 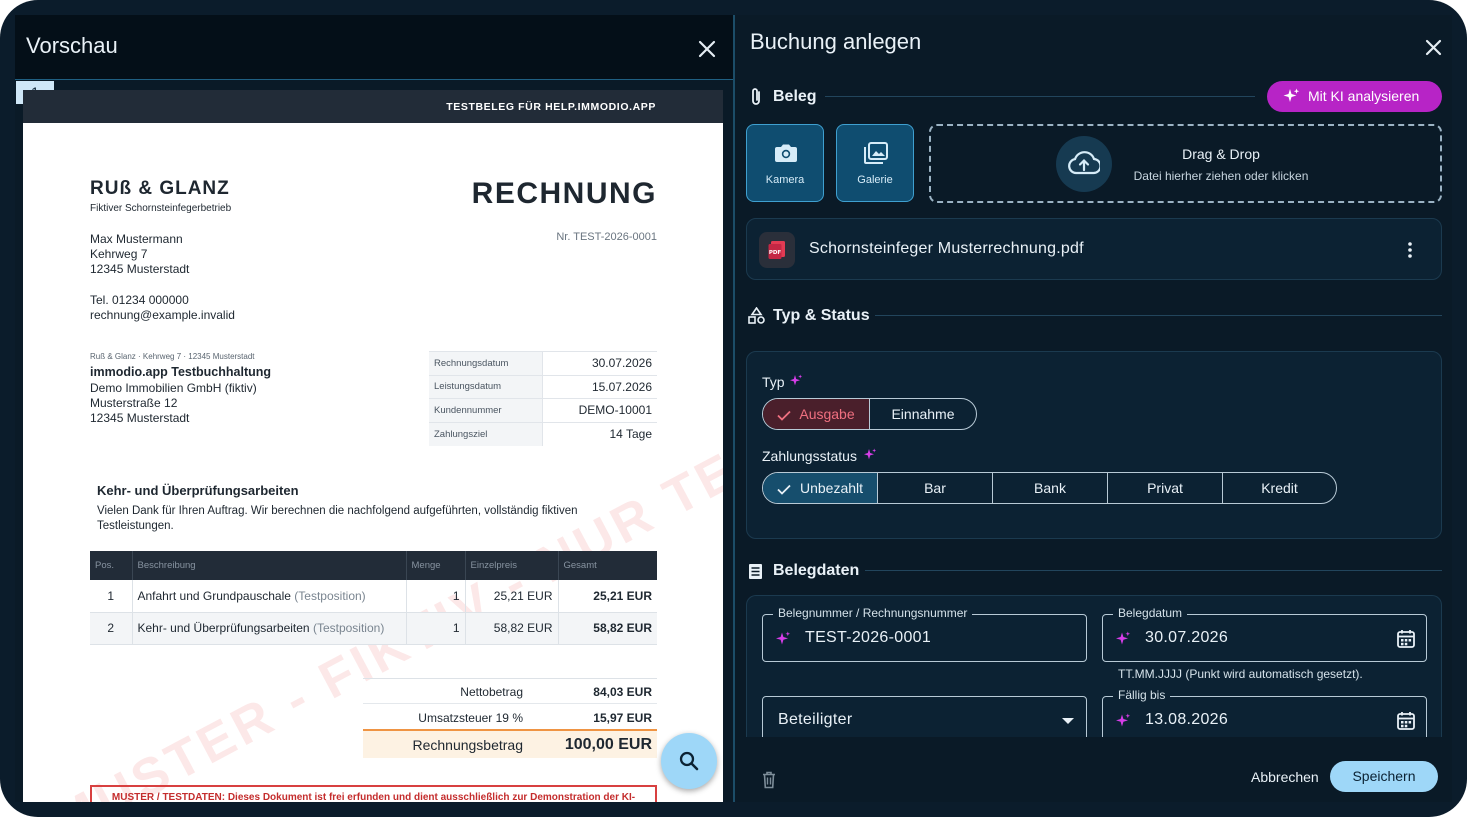 I want to click on trash-icon, so click(x=769, y=780).